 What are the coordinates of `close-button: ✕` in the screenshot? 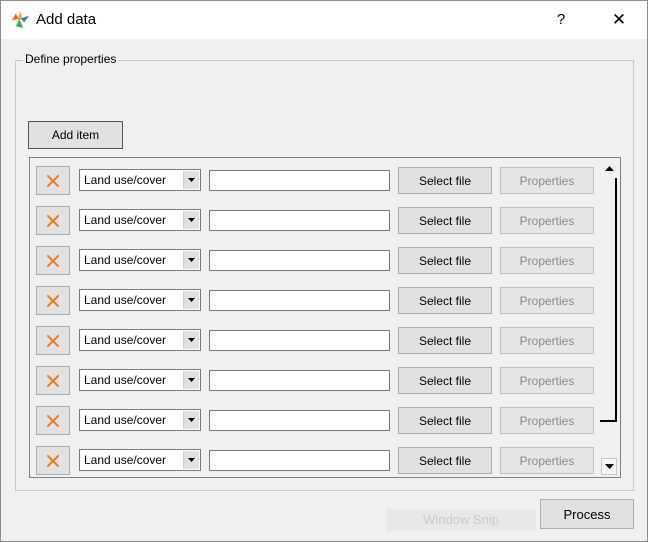 It's located at (619, 20).